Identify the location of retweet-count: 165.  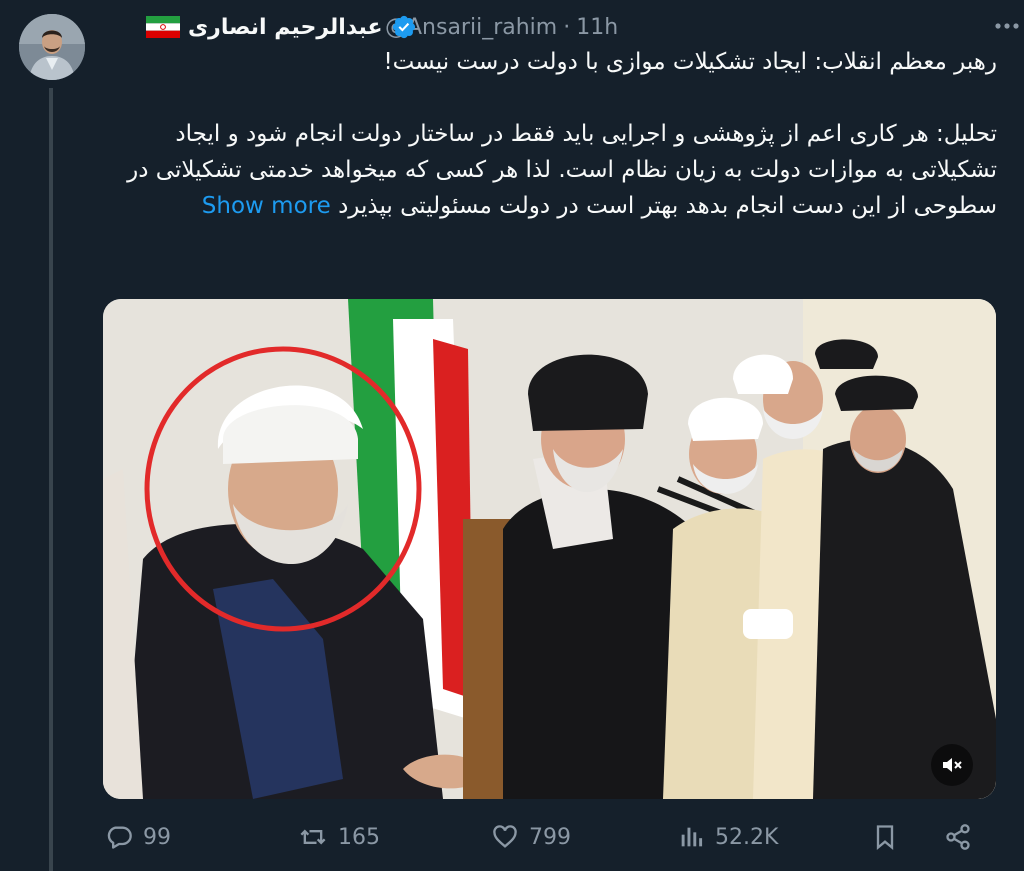
(359, 837).